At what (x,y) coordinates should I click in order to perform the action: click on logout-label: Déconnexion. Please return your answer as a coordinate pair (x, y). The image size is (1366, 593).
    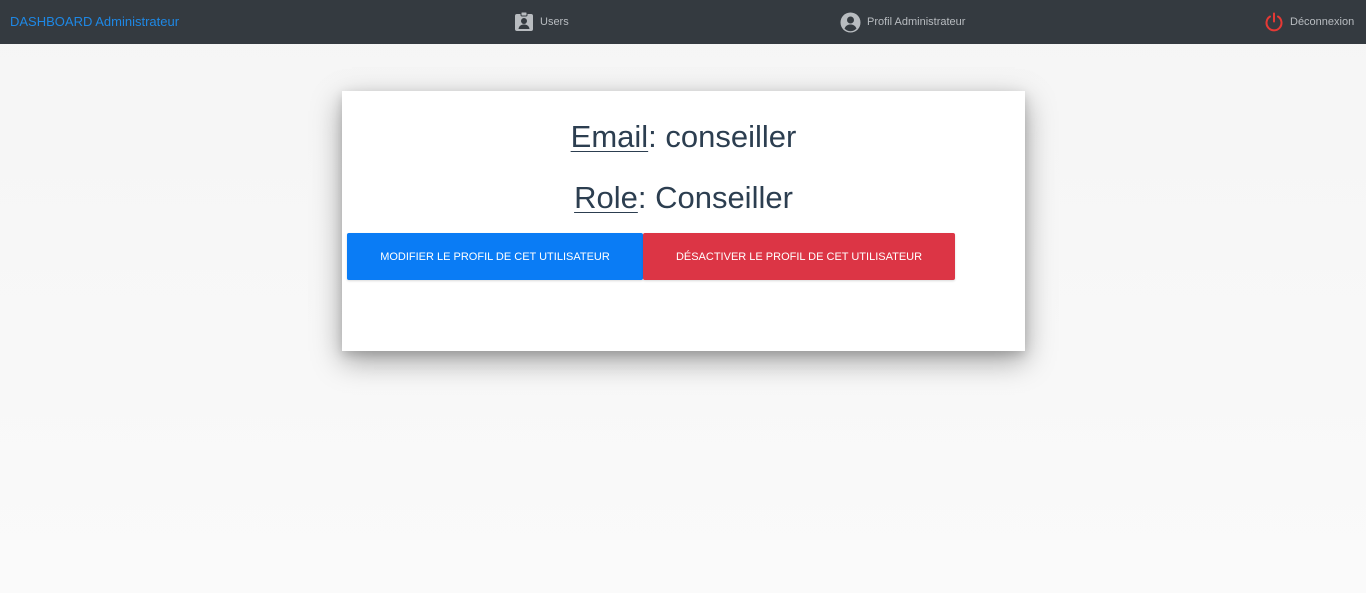
    Looking at the image, I should click on (1322, 22).